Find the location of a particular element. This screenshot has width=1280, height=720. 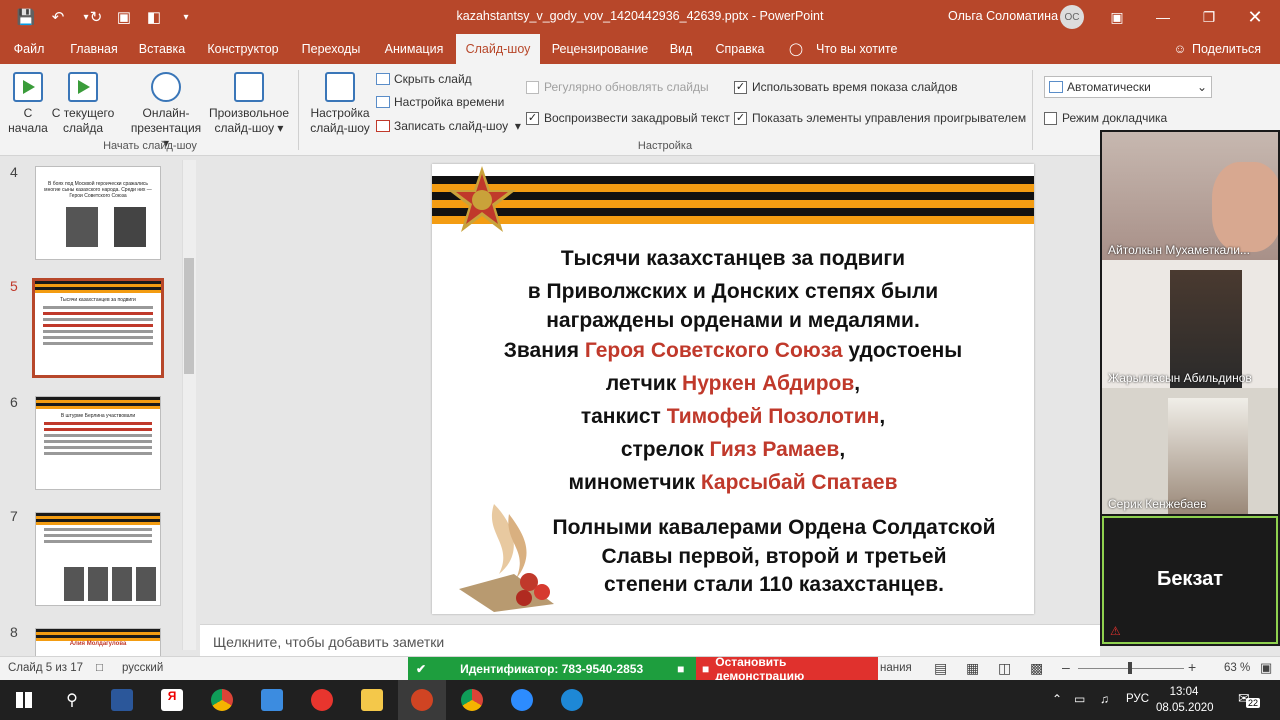

order-star-icon is located at coordinates (482, 199).